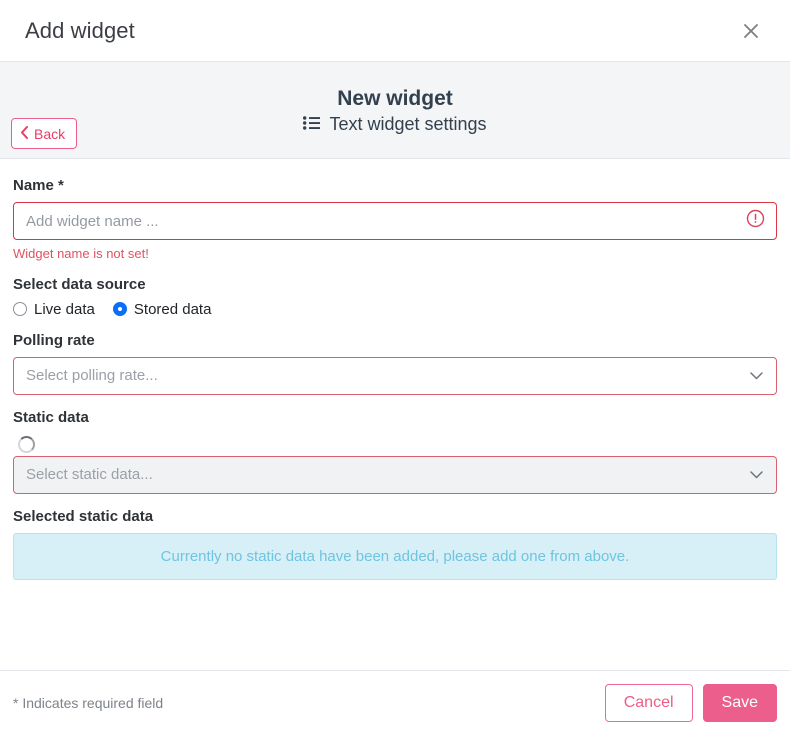  I want to click on back-button: Back, so click(44, 133).